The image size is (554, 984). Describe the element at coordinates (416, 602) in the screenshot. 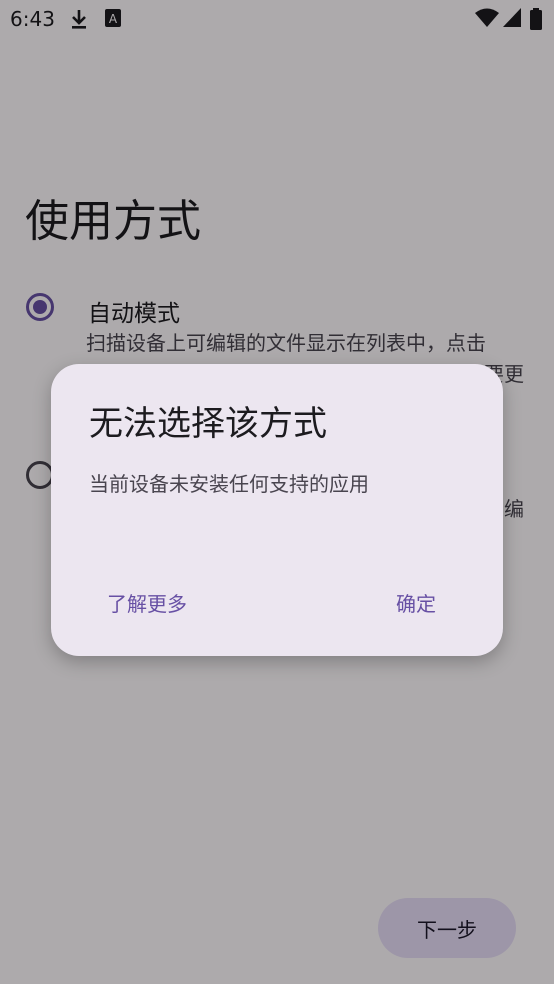

I see `confirm-button: 确定` at that location.